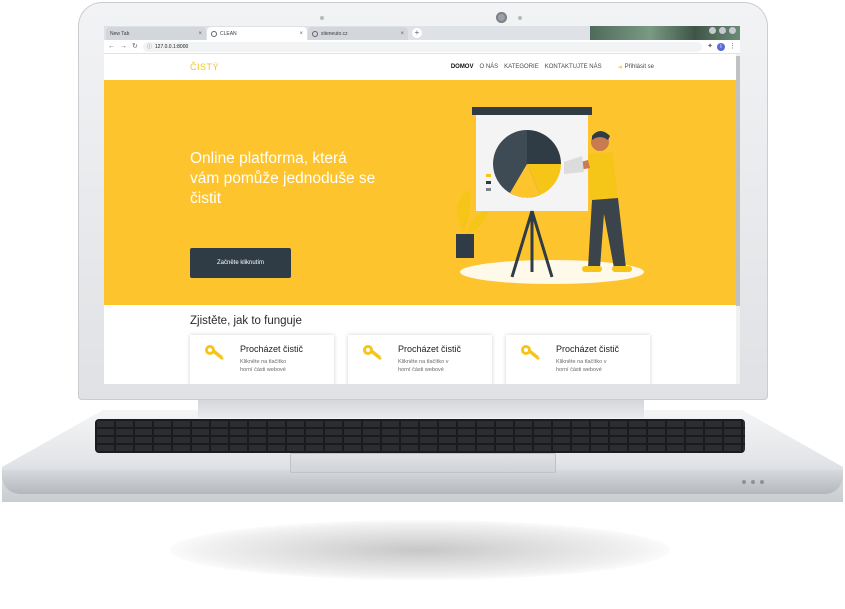 Image resolution: width=845 pixels, height=609 pixels. I want to click on section-title: Zjistěte, jak to funguje, so click(246, 321).